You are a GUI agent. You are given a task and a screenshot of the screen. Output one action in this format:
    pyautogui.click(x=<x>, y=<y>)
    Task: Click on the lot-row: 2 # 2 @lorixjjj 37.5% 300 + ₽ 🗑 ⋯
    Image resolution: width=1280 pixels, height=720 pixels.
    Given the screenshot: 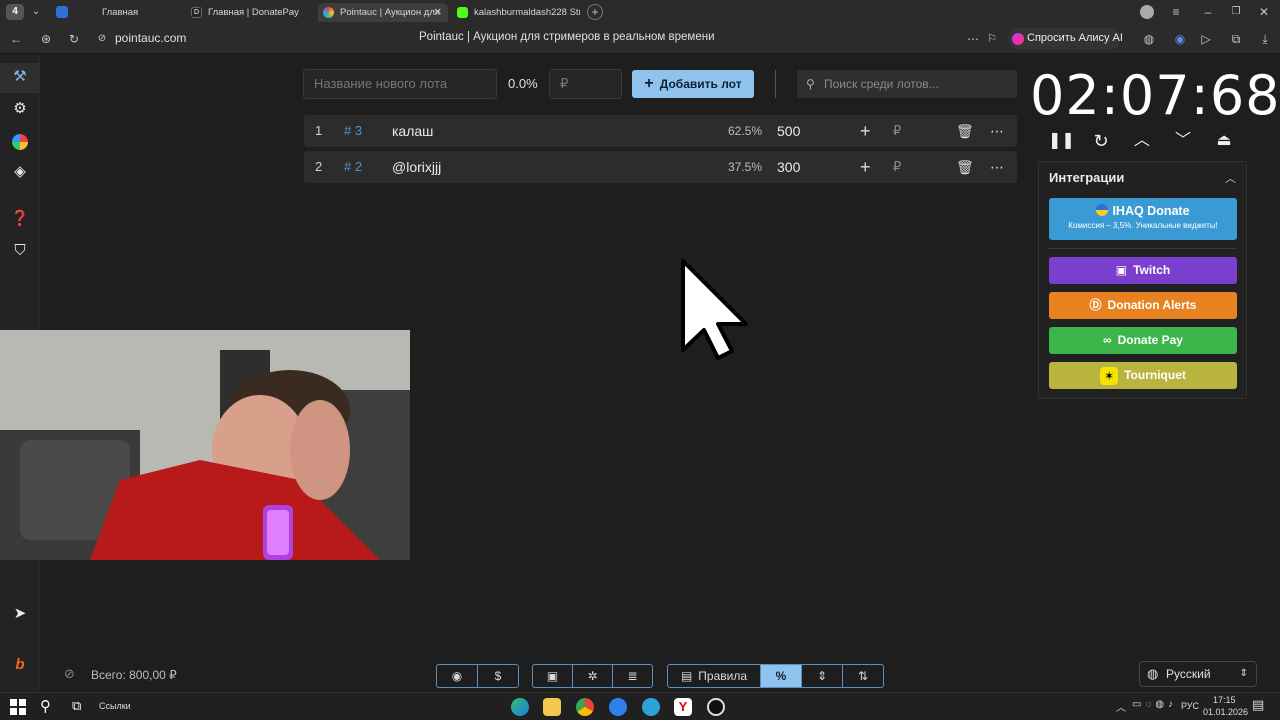 What is the action you would take?
    pyautogui.click(x=660, y=167)
    